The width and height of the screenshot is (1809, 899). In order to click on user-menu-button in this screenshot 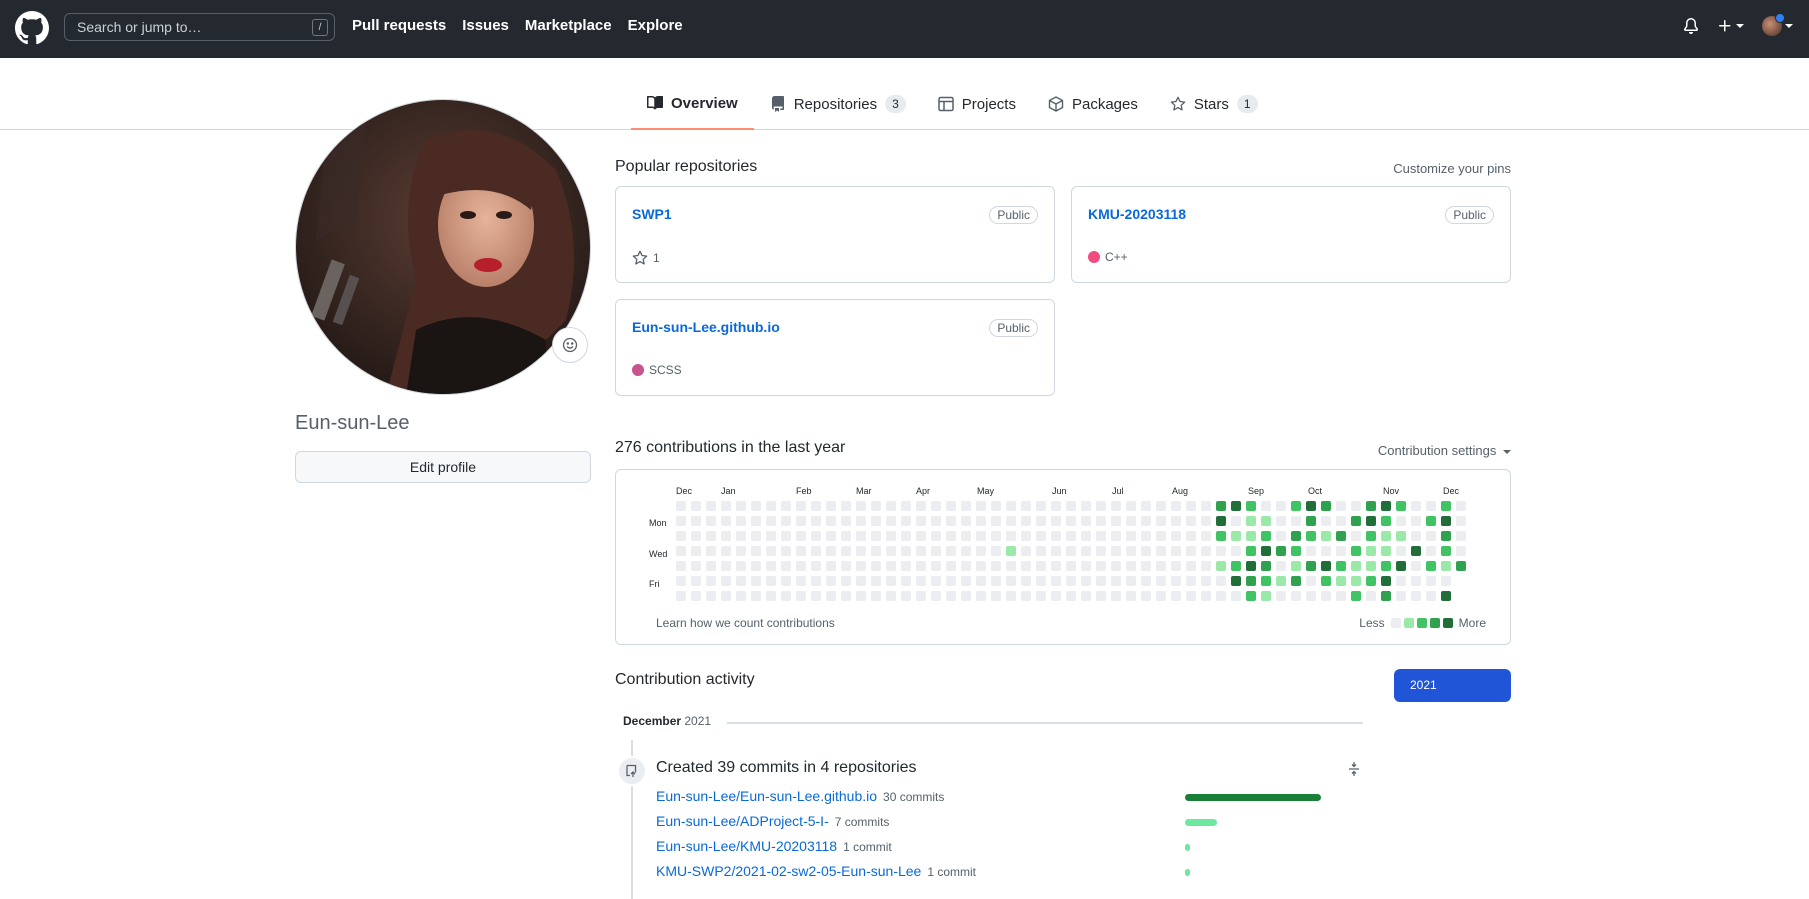, I will do `click(1777, 24)`.